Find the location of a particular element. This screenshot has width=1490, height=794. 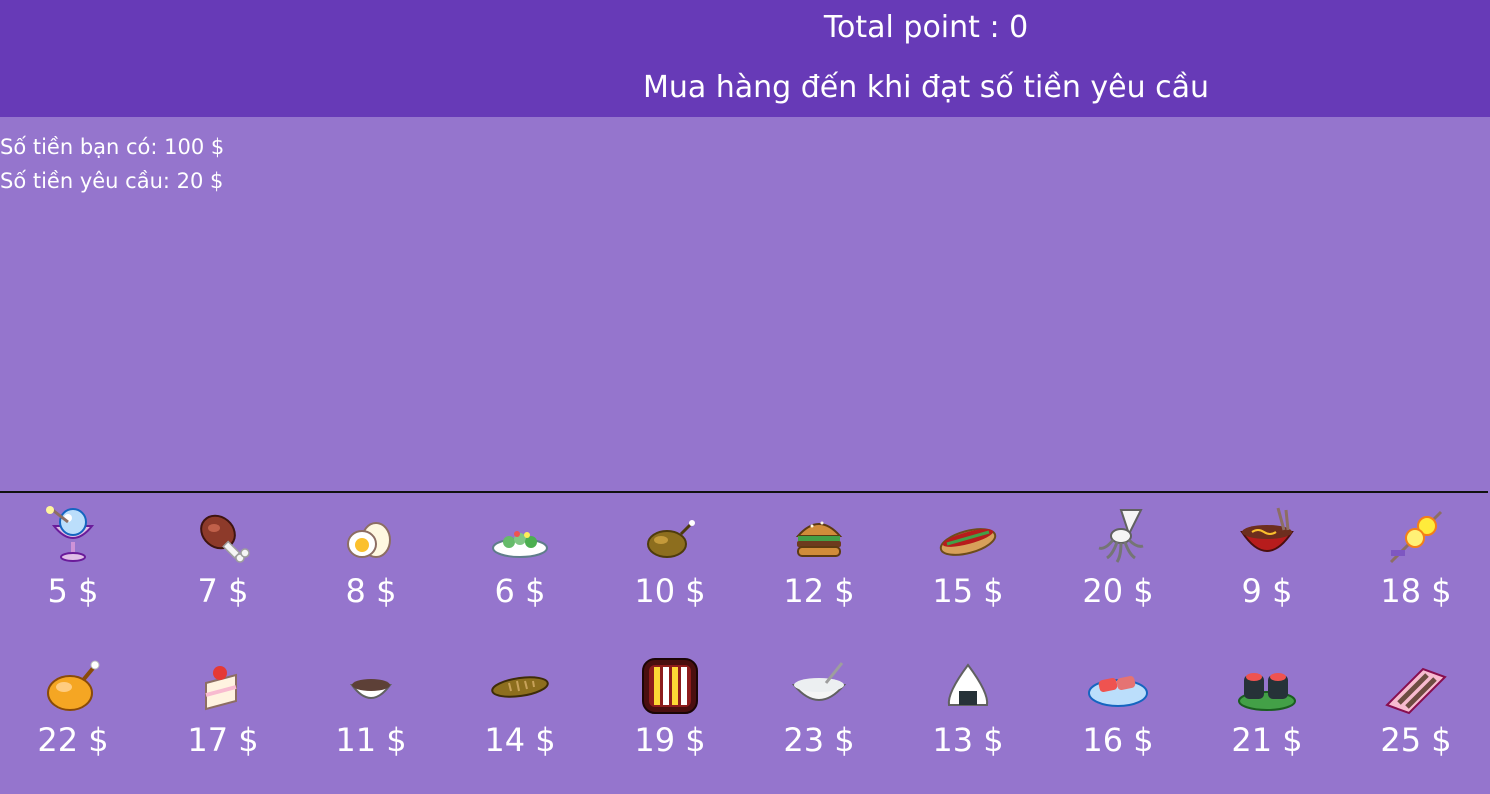

item-price: 14 $ is located at coordinates (520, 740).